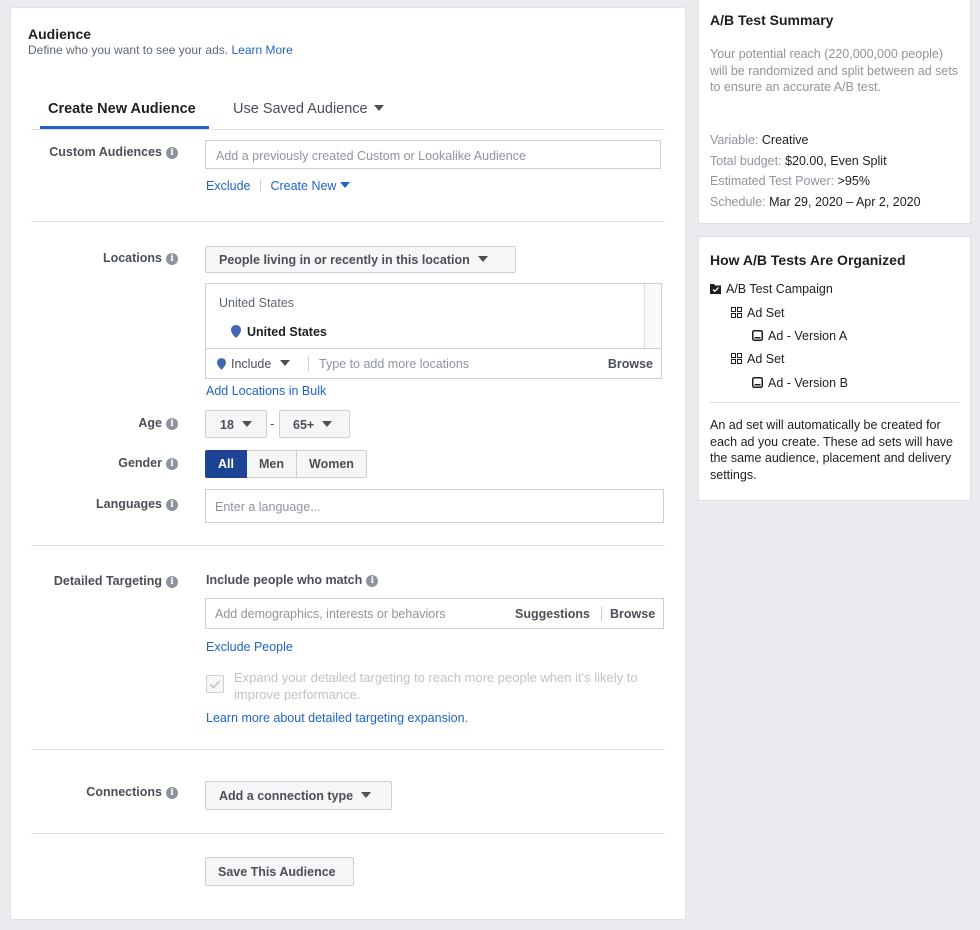 This screenshot has height=930, width=980. Describe the element at coordinates (394, 364) in the screenshot. I see `location-search-input: Type to add more locations` at that location.